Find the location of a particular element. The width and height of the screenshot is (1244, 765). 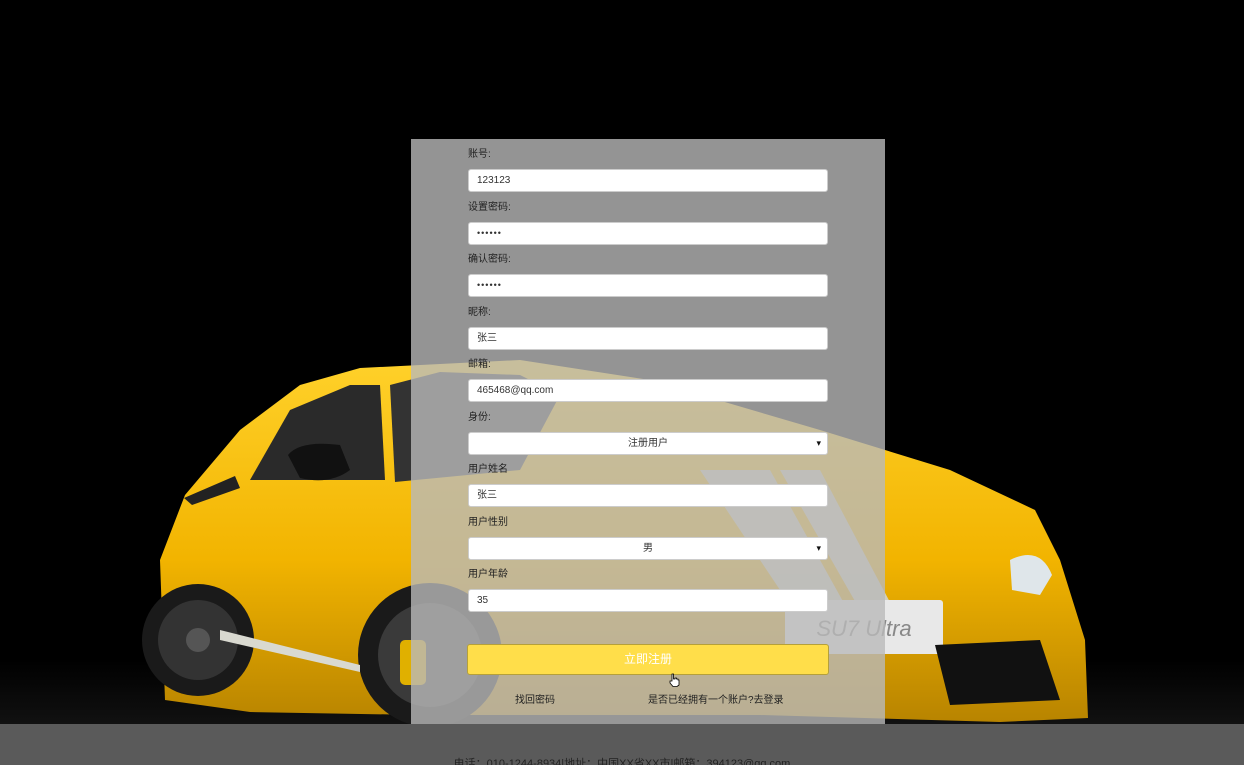

gender-selected-value: 男 is located at coordinates (648, 548).